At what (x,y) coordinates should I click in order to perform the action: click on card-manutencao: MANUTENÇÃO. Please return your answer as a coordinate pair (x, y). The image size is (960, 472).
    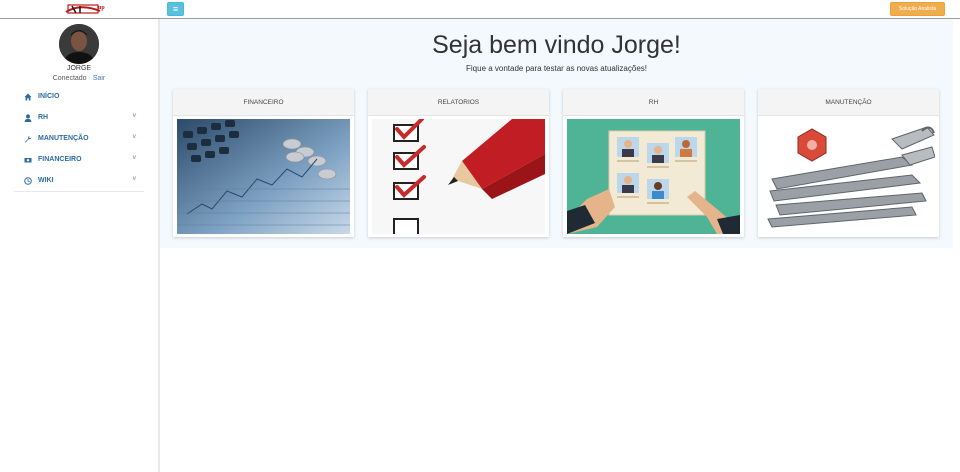
    Looking at the image, I should click on (848, 163).